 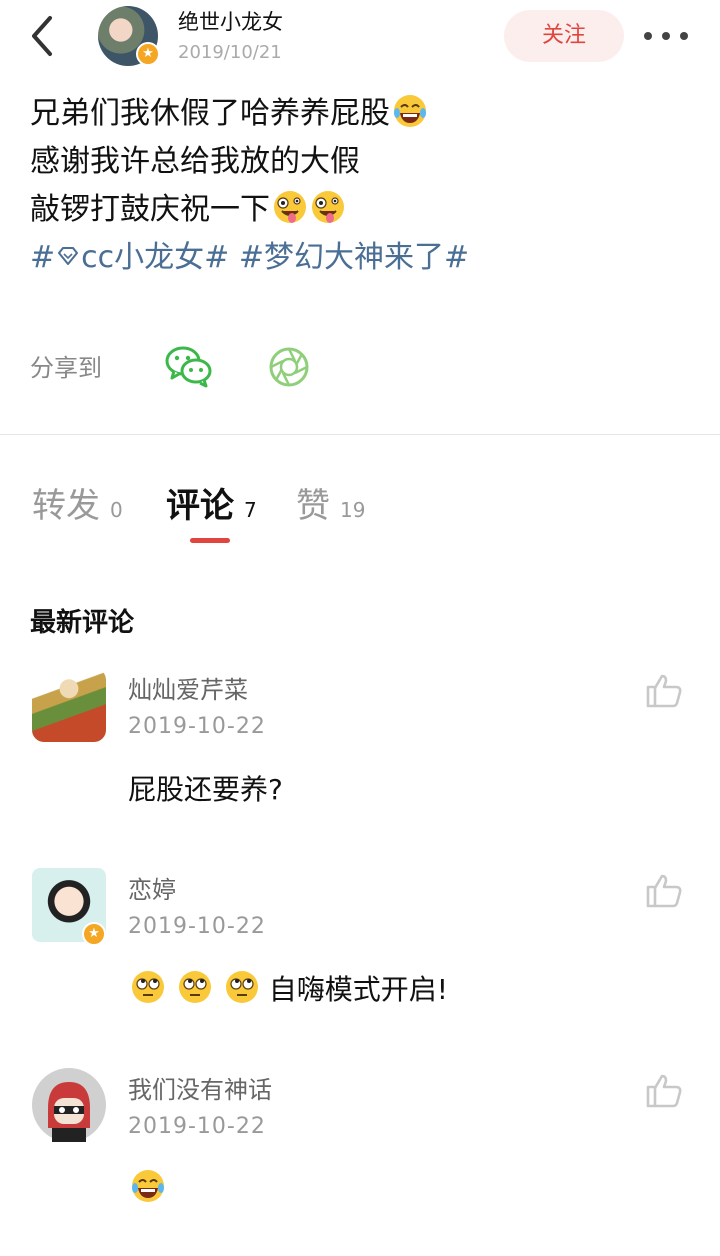 I want to click on tab-likes: 赞 19, so click(x=330, y=506).